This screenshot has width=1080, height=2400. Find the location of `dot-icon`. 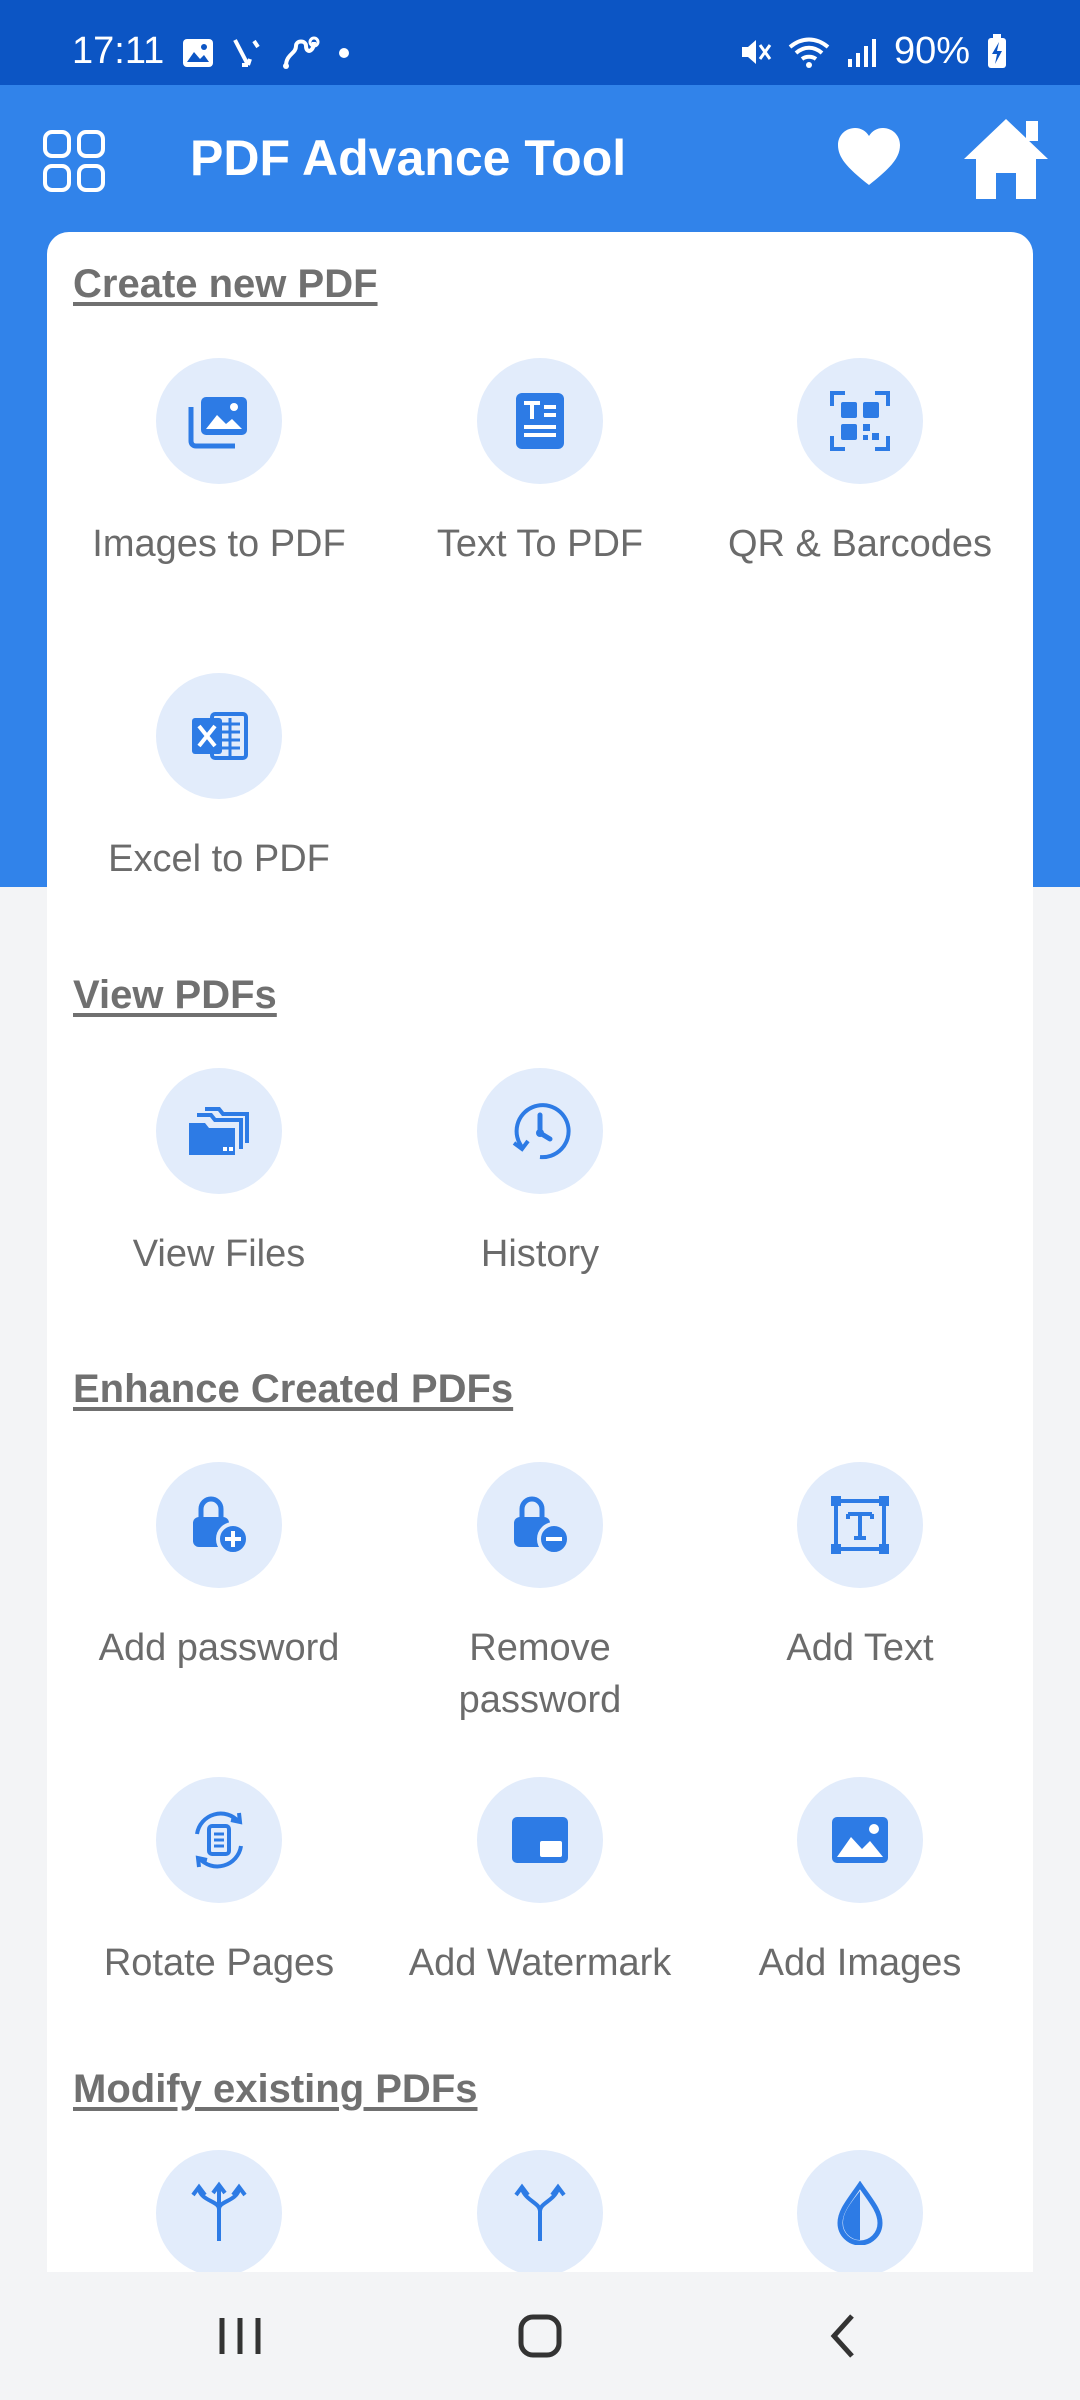

dot-icon is located at coordinates (344, 53).